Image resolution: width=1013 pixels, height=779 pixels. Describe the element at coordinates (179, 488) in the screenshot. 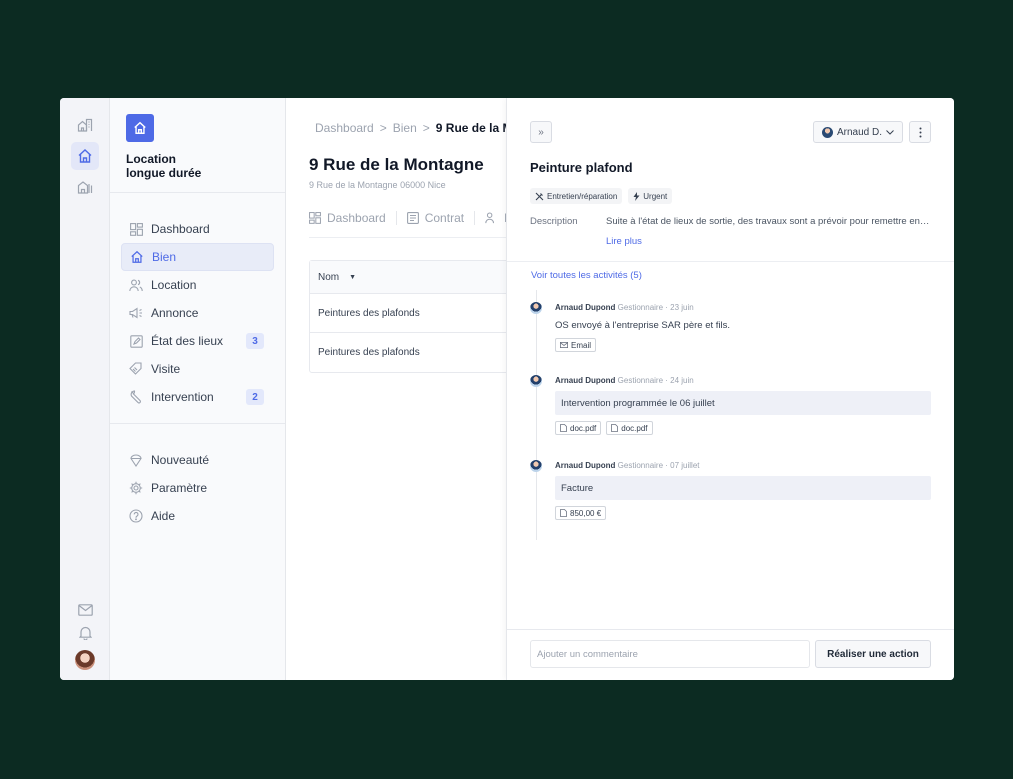

I see `sidebar-item-label: Paramètre` at that location.